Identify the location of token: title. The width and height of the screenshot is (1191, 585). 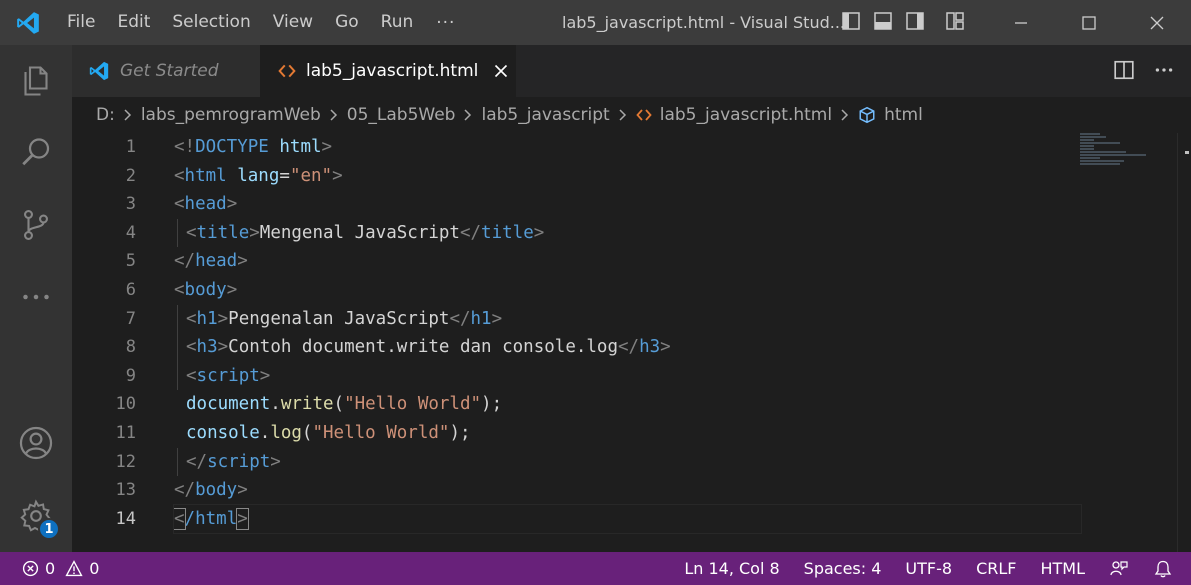
(507, 232).